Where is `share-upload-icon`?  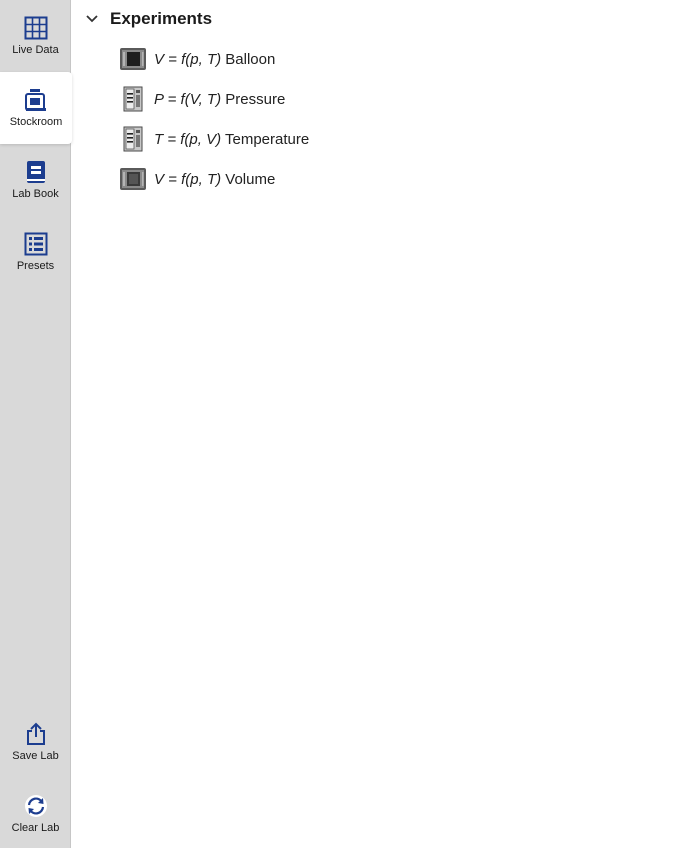 share-upload-icon is located at coordinates (35, 733).